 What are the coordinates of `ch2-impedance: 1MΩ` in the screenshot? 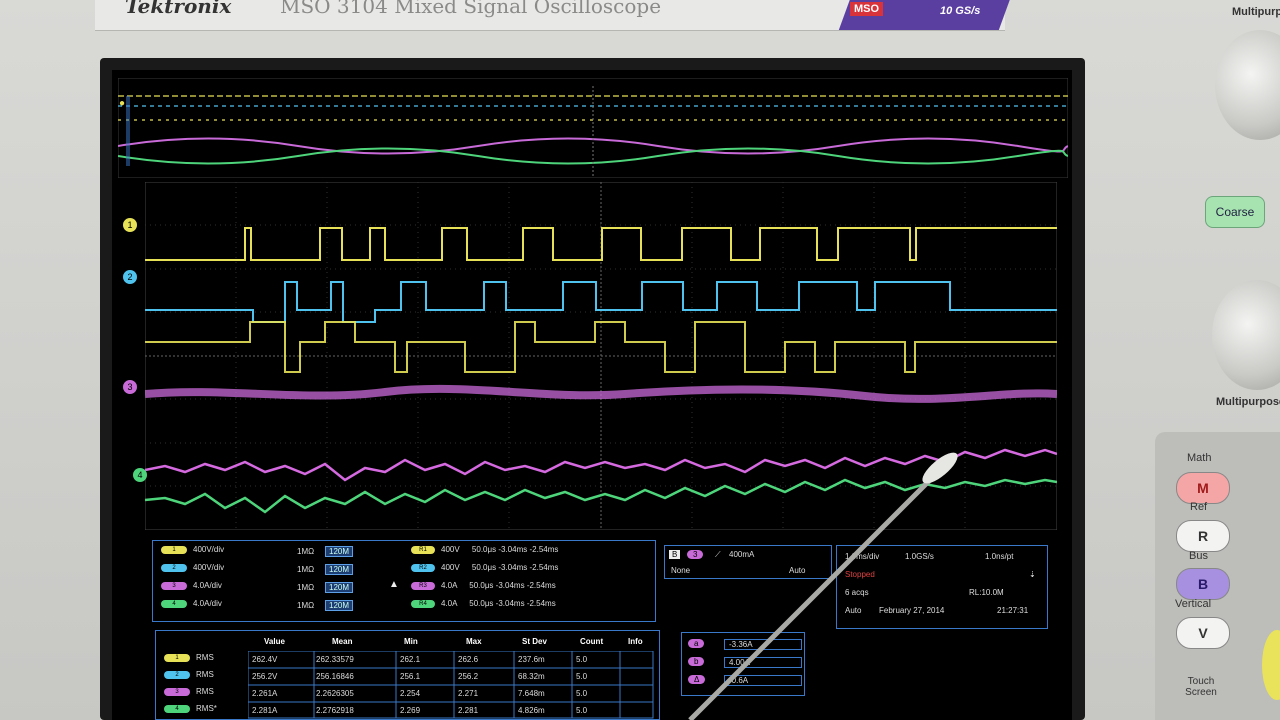 It's located at (306, 569).